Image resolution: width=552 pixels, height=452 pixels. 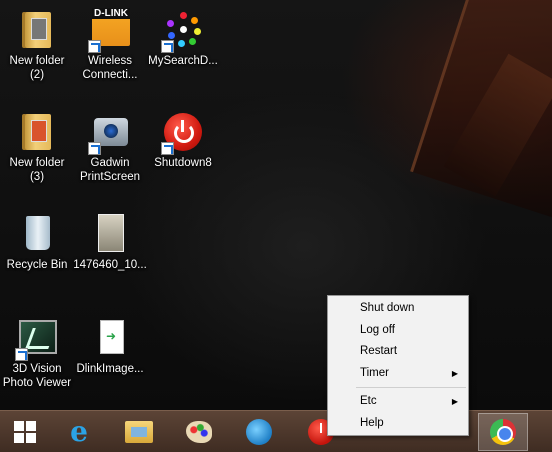 I want to click on menu-item-restart: Restart, so click(x=398, y=352).